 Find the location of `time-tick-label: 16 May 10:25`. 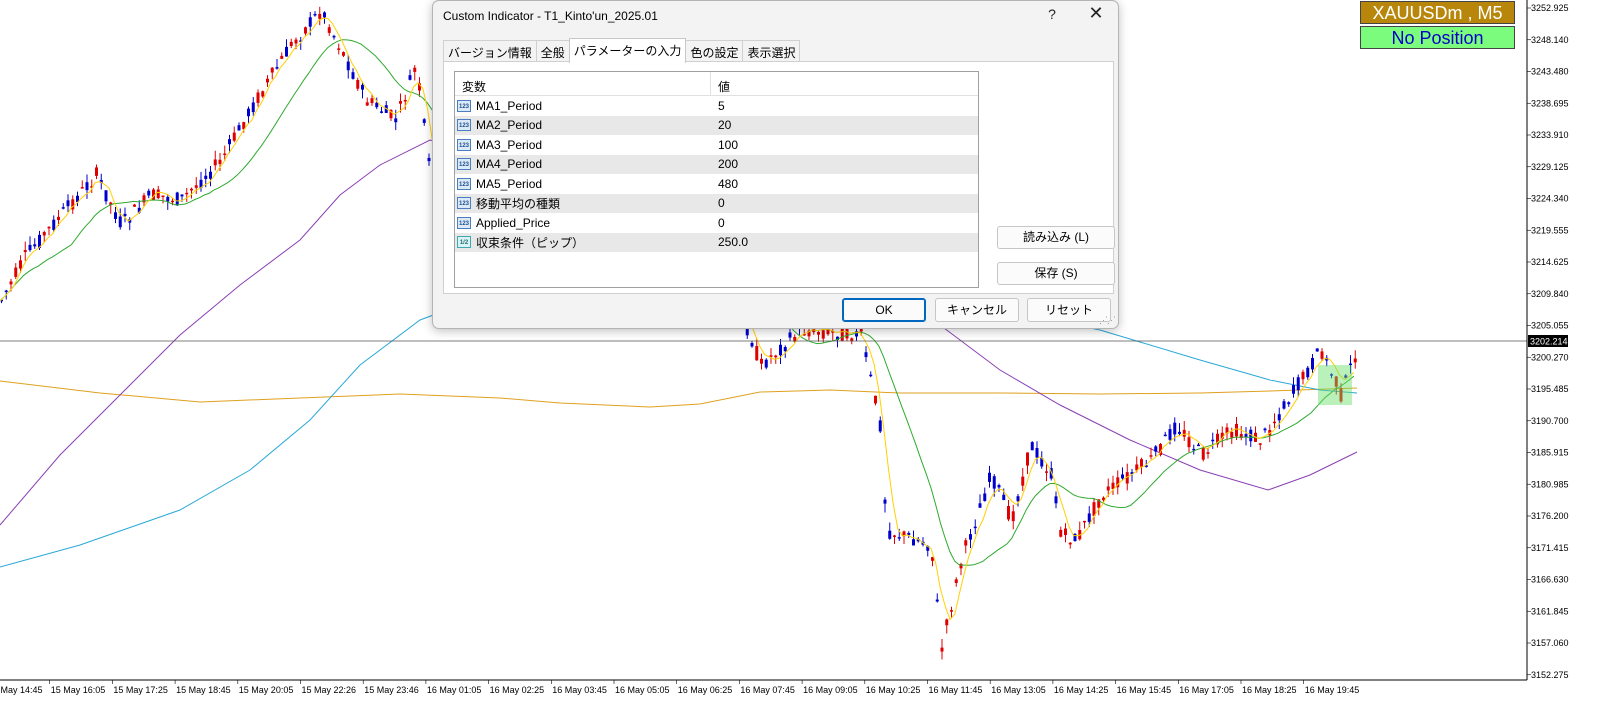

time-tick-label: 16 May 10:25 is located at coordinates (893, 690).